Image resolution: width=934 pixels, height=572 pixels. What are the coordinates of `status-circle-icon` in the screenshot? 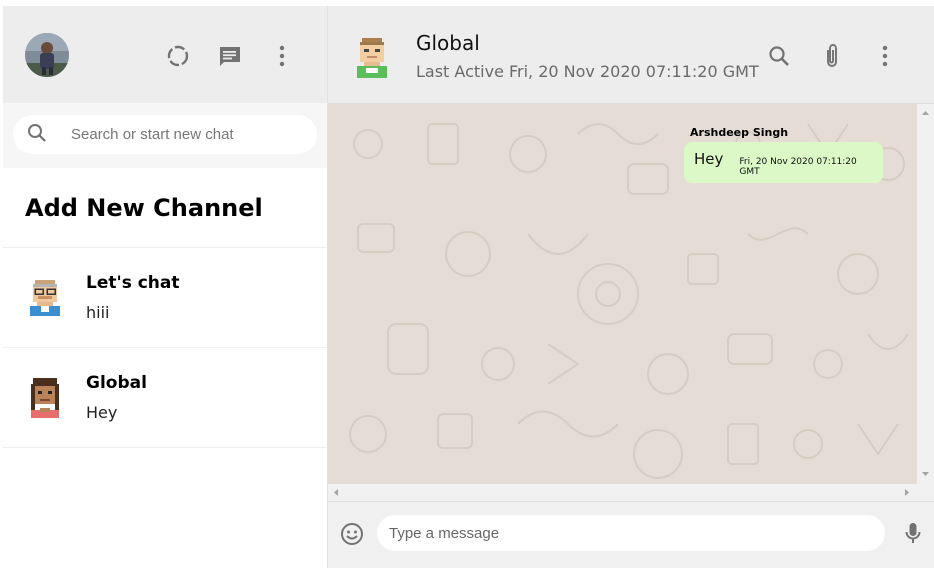 It's located at (178, 56).